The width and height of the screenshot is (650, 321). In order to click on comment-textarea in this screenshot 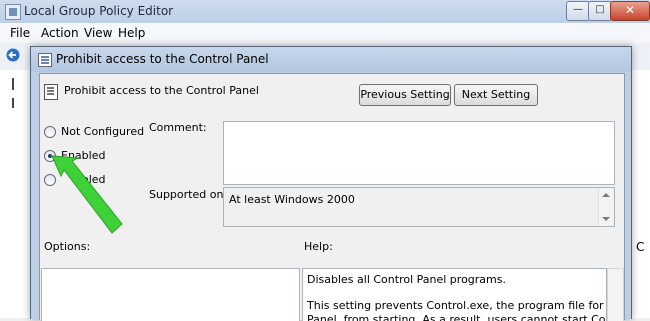, I will do `click(419, 153)`.